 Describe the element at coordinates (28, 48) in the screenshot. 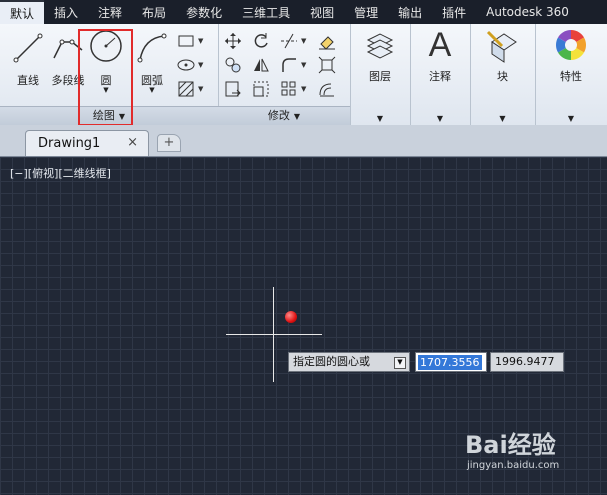

I see `line-icon` at that location.